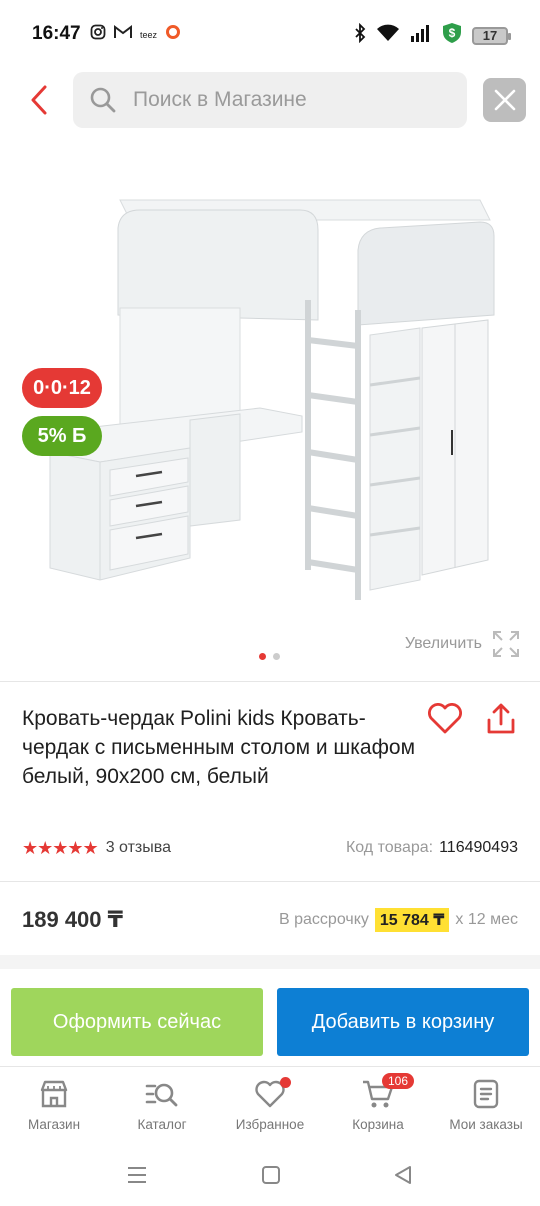  What do you see at coordinates (360, 35) in the screenshot?
I see `bluetooth-icon` at bounding box center [360, 35].